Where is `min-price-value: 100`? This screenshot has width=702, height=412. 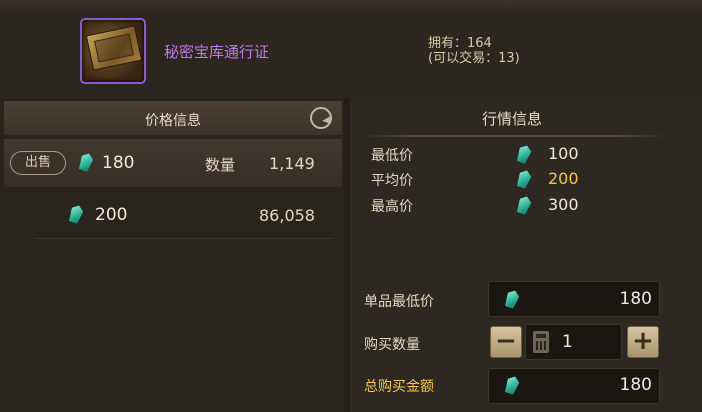
min-price-value: 100 is located at coordinates (563, 153).